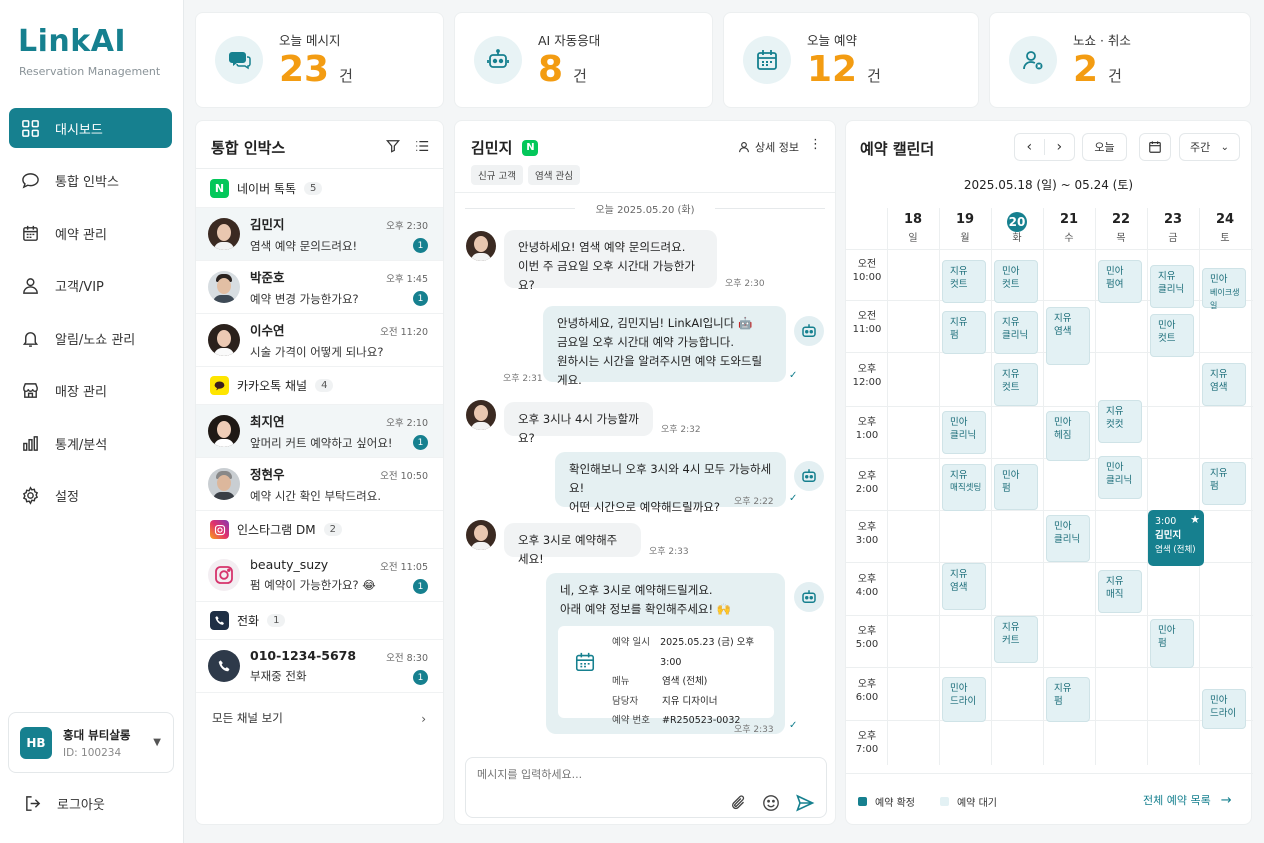 This screenshot has height=843, width=1264. Describe the element at coordinates (568, 549) in the screenshot. I see `message-text: 오후 3시로 예약해주세요!` at that location.